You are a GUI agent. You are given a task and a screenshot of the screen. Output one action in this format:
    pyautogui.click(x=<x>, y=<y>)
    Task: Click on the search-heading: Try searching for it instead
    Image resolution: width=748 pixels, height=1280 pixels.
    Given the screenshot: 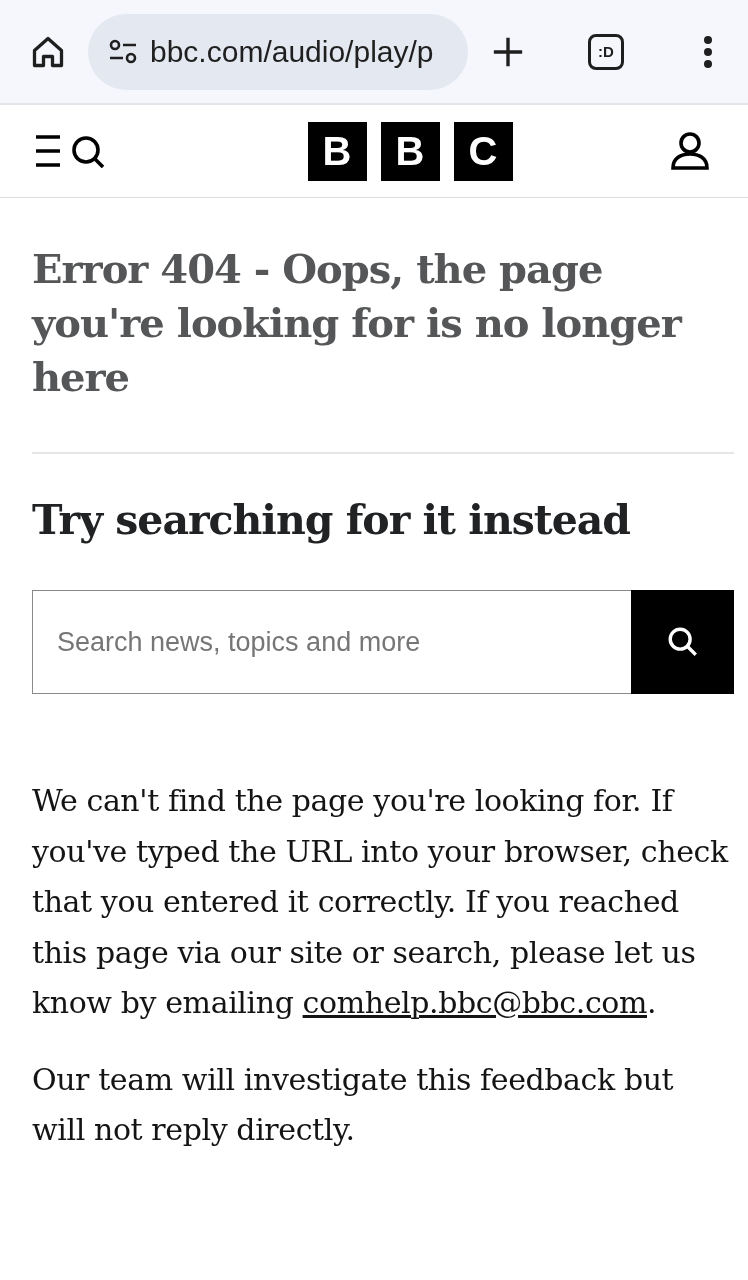 What is the action you would take?
    pyautogui.click(x=332, y=520)
    